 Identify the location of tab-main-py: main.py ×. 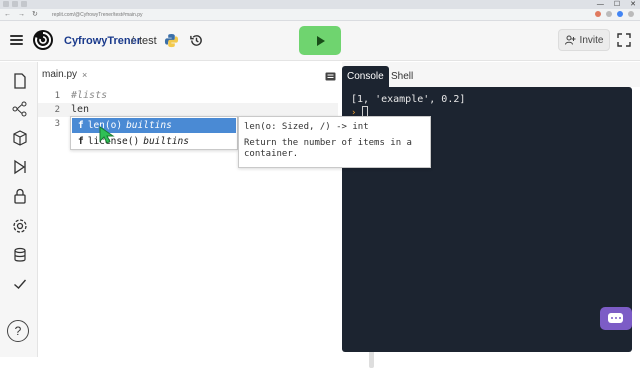
(64, 75).